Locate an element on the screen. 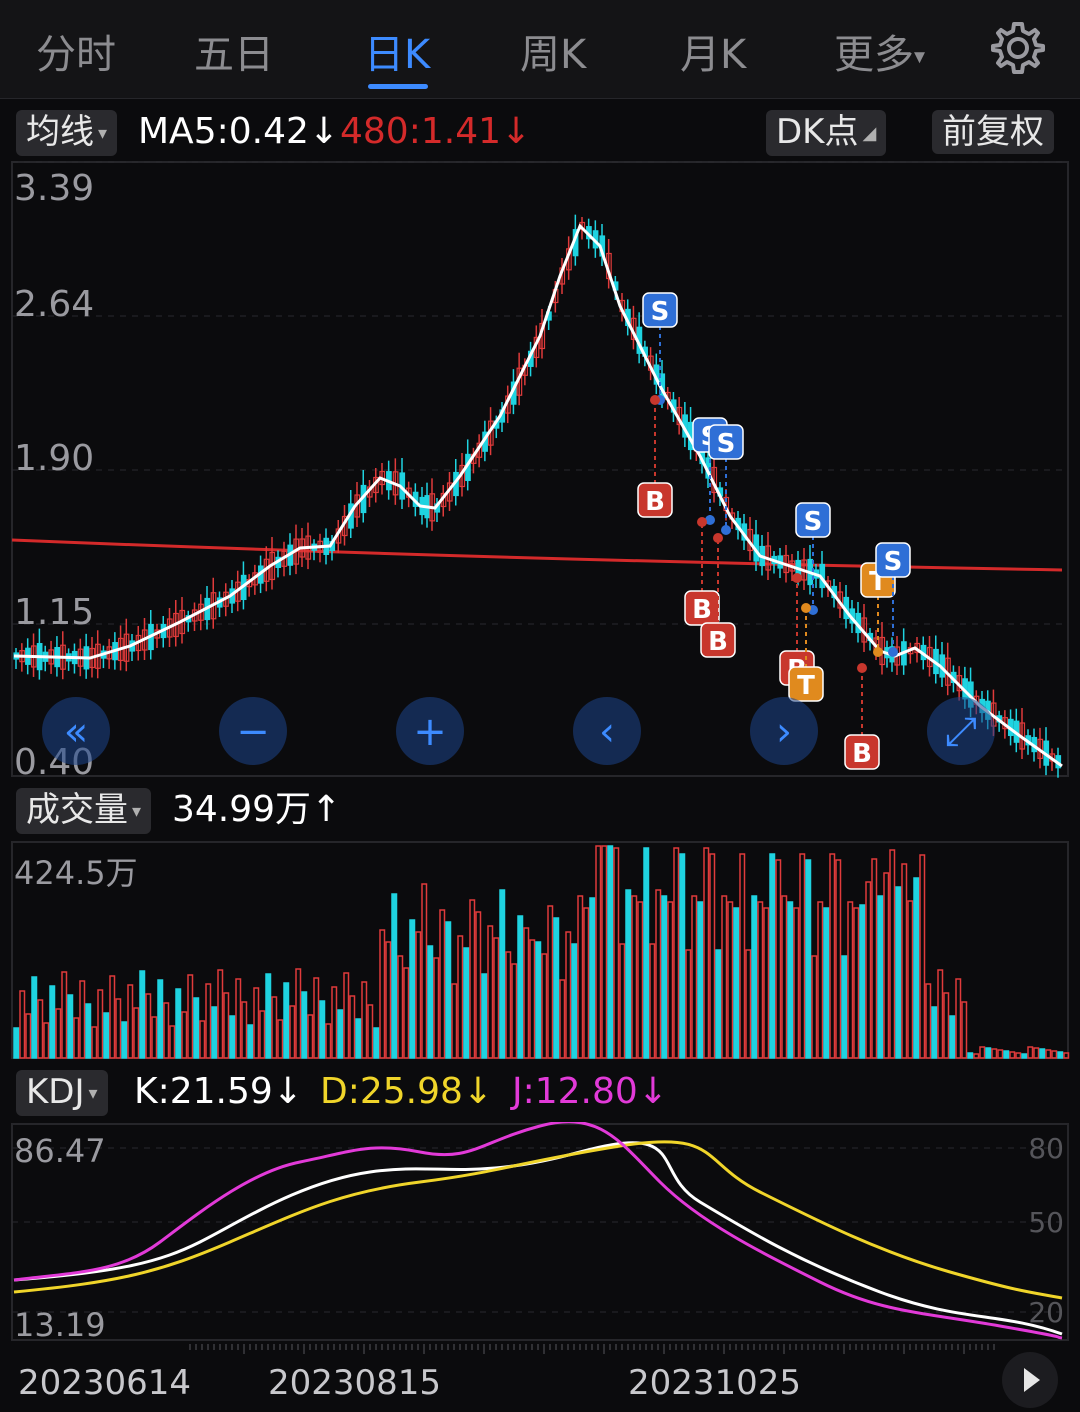 The width and height of the screenshot is (1080, 1412). volume-selector: 成交量 ▾ is located at coordinates (84, 811).